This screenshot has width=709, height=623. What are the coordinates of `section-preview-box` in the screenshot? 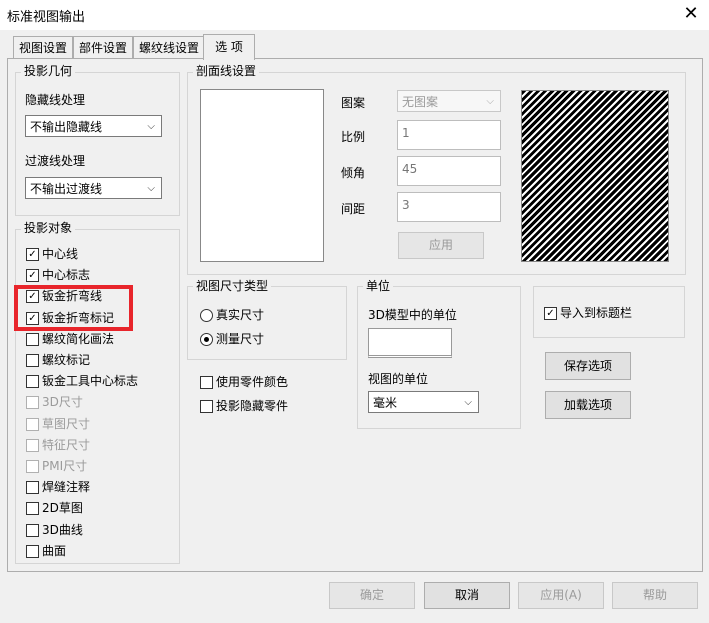 It's located at (262, 175).